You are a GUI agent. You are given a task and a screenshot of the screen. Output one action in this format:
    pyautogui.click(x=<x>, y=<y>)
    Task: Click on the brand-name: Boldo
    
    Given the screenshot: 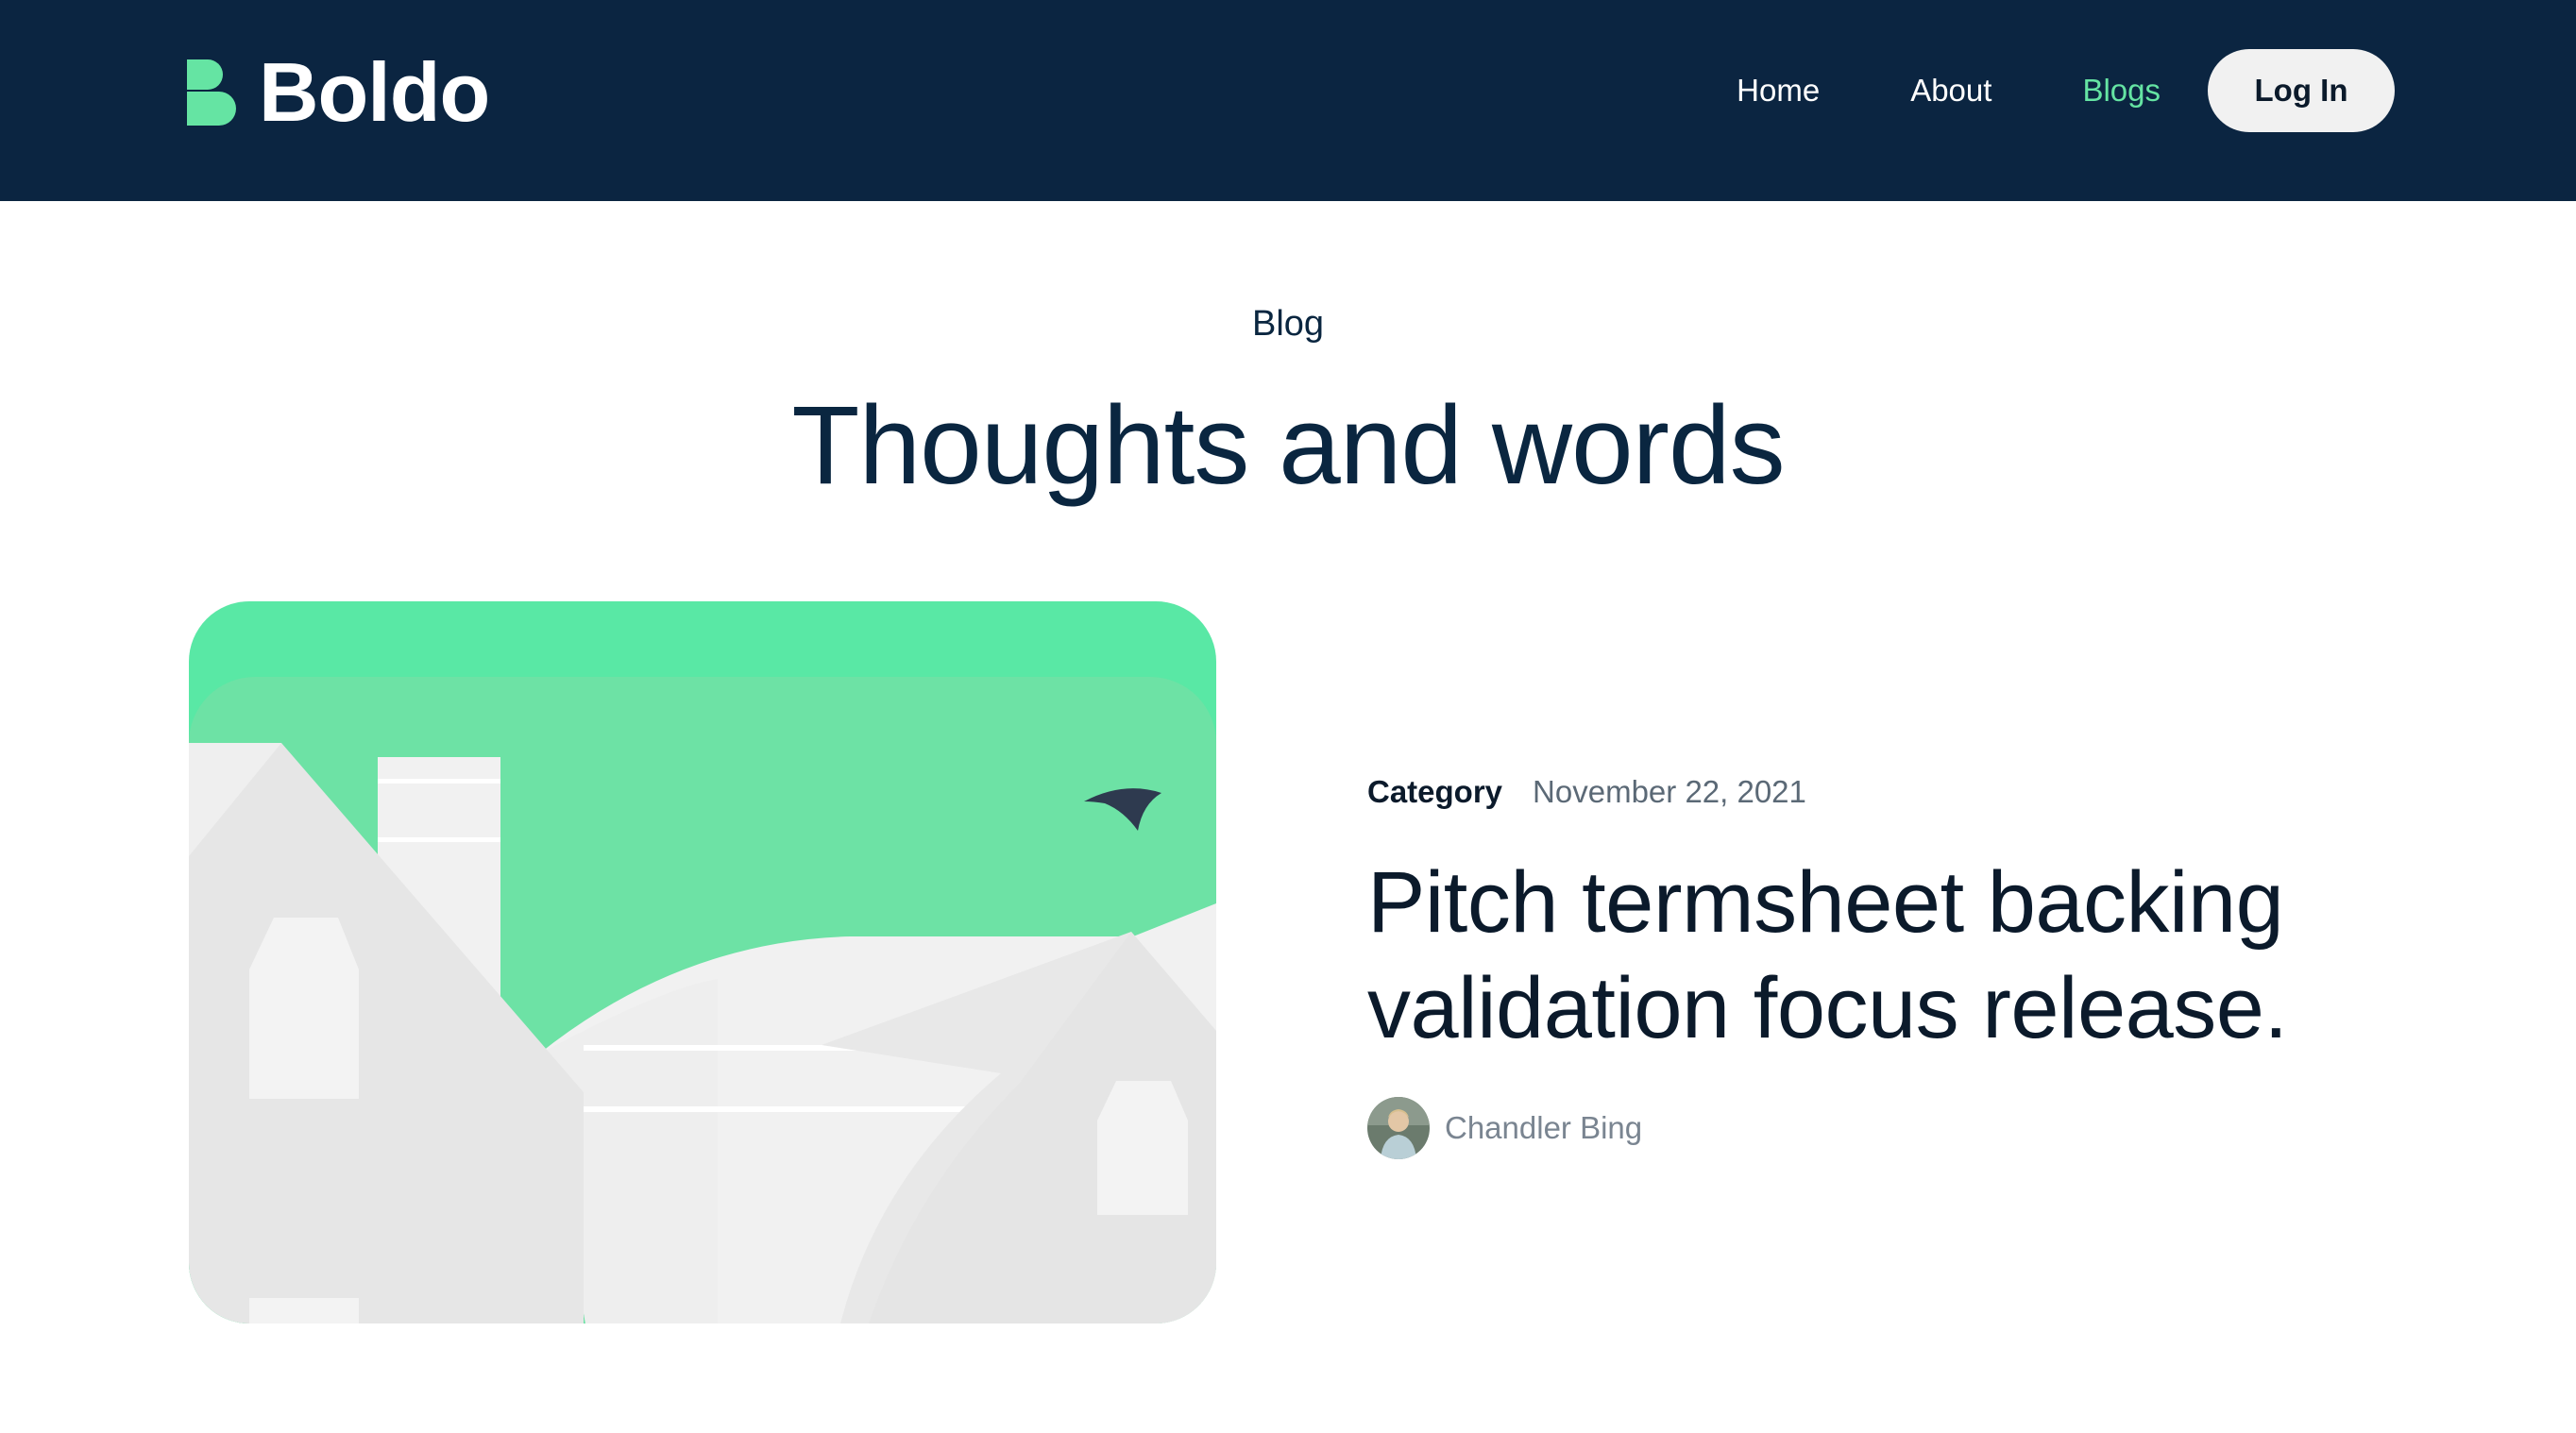 What is the action you would take?
    pyautogui.click(x=374, y=92)
    